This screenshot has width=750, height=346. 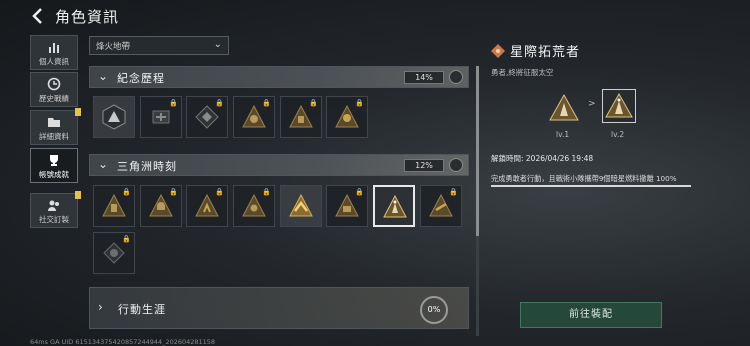 I want to click on sidebar-item-details: 詳細資料, so click(x=55, y=126).